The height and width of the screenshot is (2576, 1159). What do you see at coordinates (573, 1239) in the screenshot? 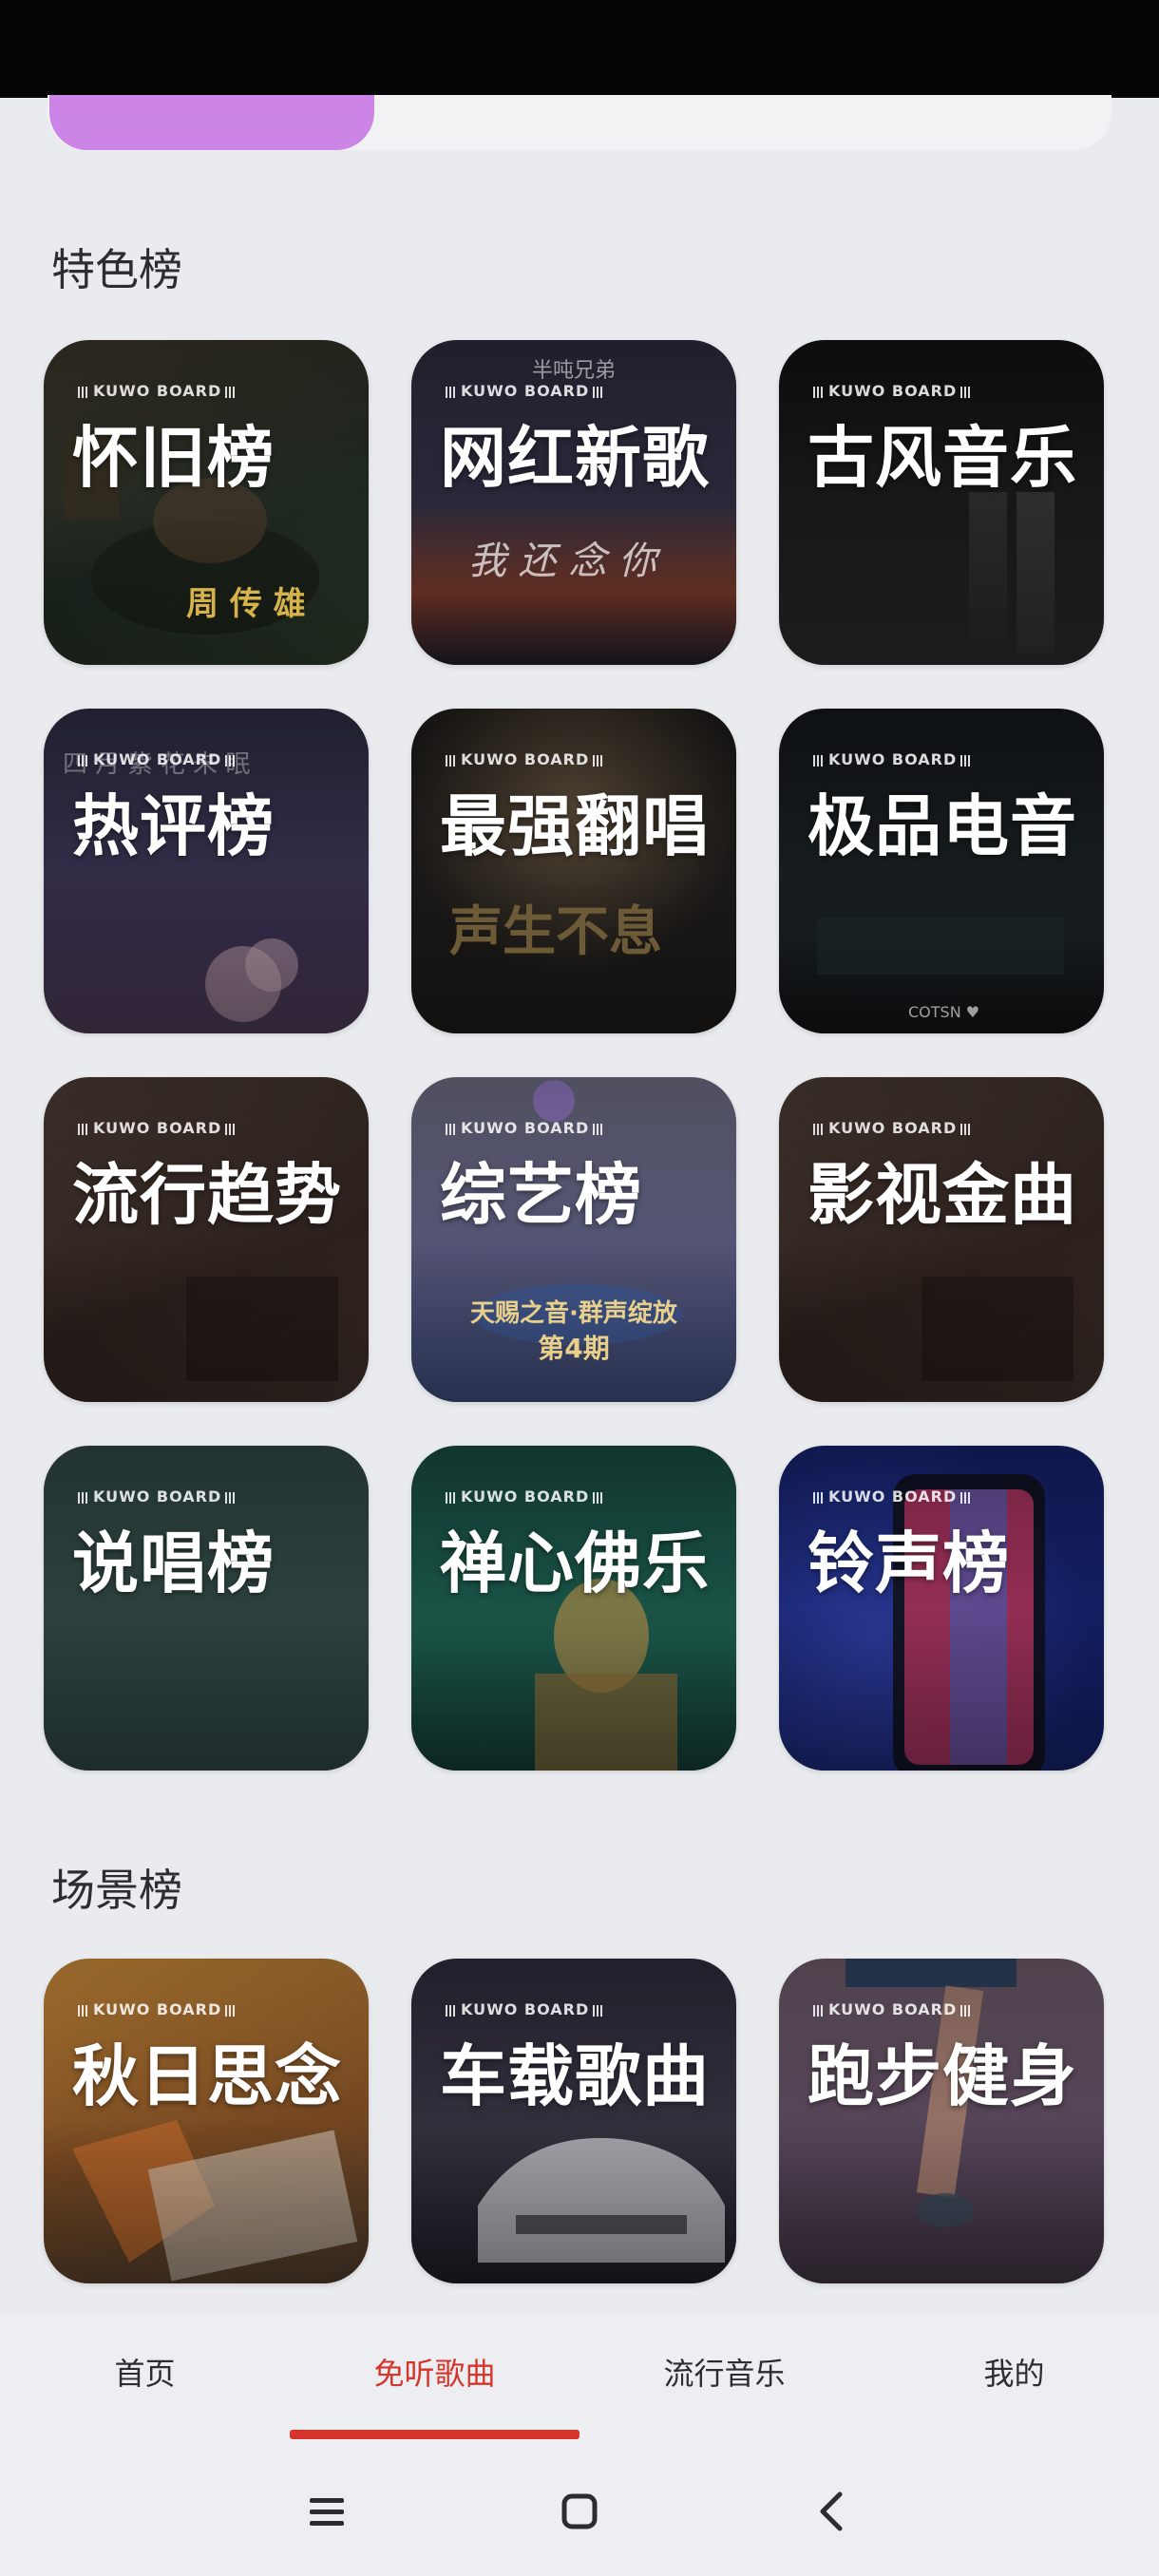
I see `chart-card-variety: KUWO BOARD 综艺榜 天赐之音·群声绽放 第4期` at bounding box center [573, 1239].